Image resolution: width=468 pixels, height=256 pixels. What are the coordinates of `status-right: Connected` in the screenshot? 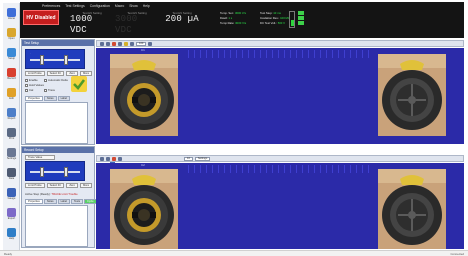 It's located at (457, 254).